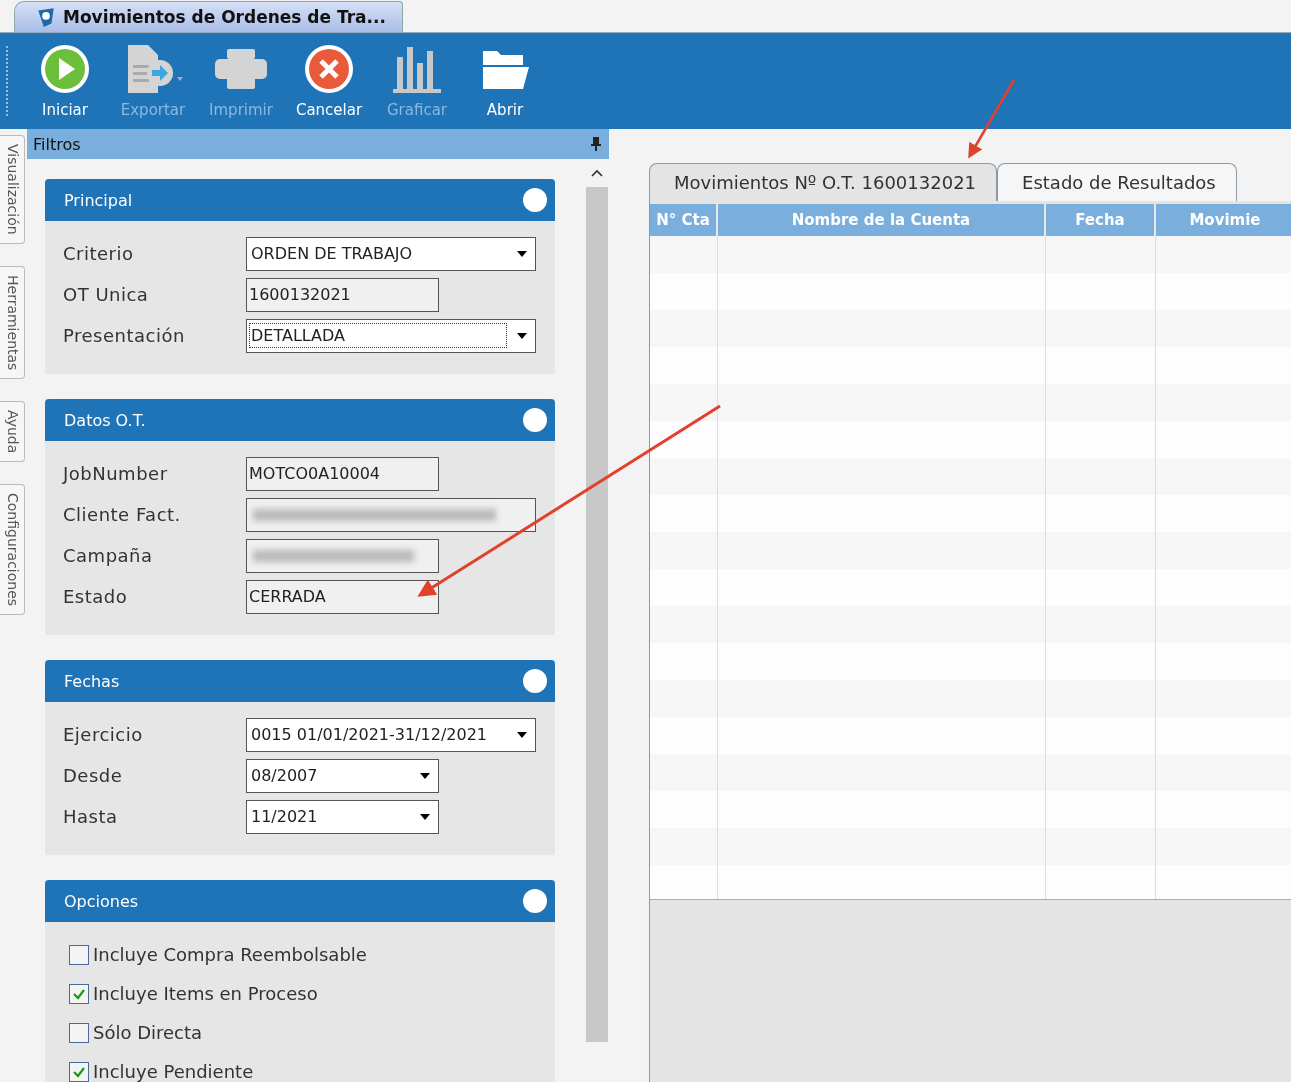 The image size is (1291, 1082). What do you see at coordinates (12, 550) in the screenshot?
I see `side-tab: Configuraciones` at bounding box center [12, 550].